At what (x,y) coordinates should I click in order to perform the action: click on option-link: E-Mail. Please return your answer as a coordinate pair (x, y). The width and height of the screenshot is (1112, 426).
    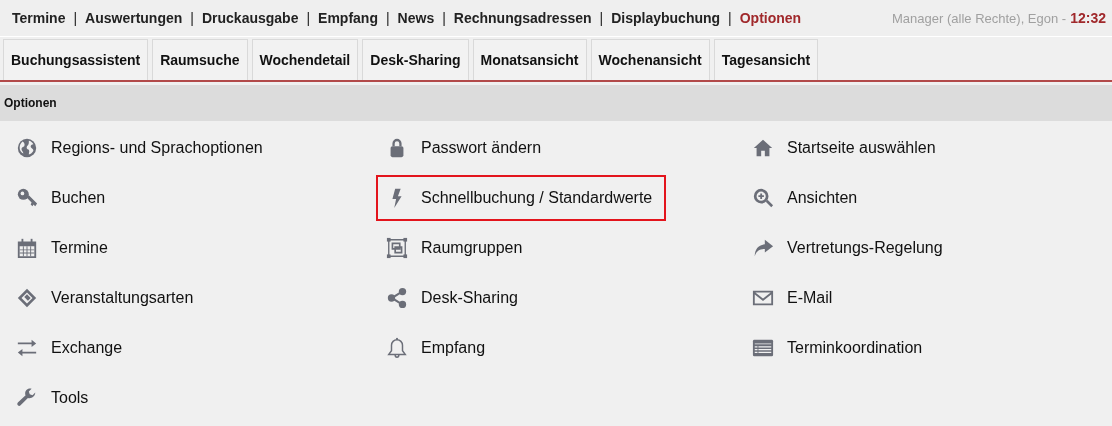
    Looking at the image, I should click on (794, 298).